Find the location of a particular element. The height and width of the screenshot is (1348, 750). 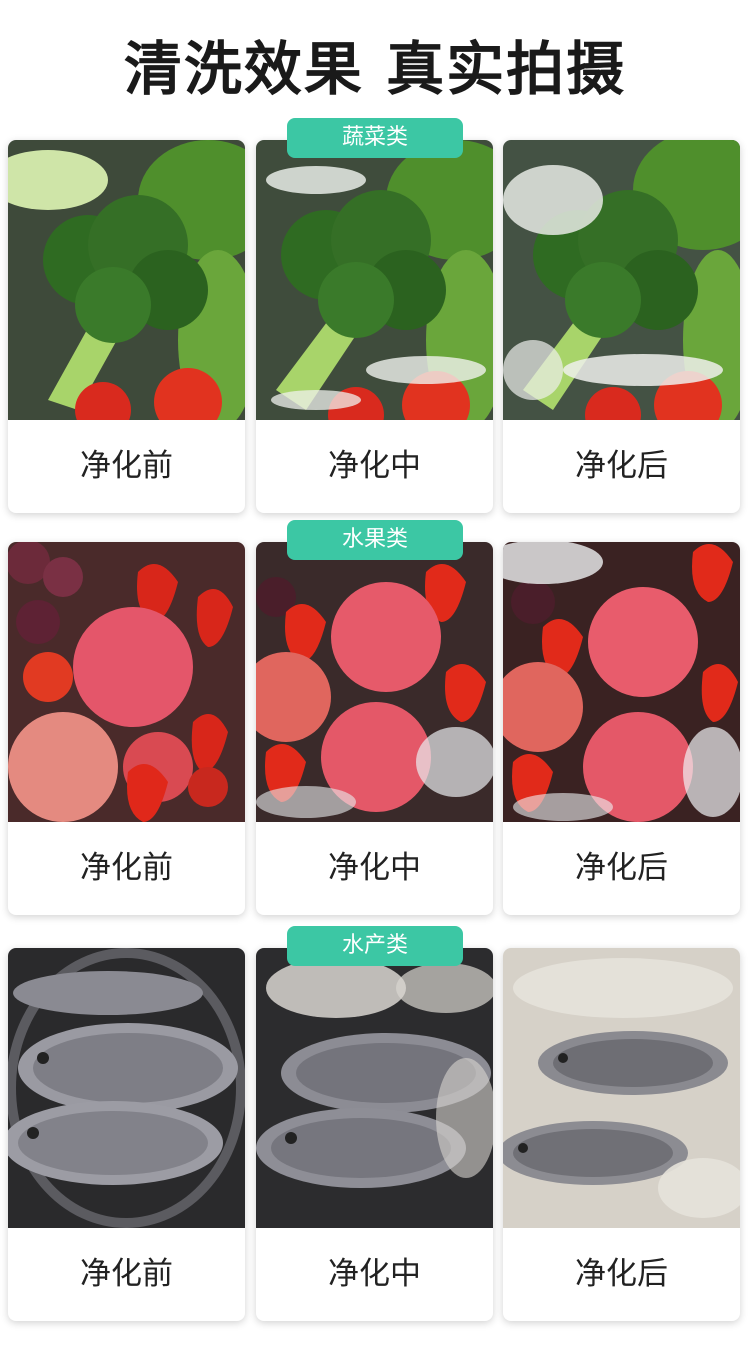

fish-photo-before is located at coordinates (126, 1088).